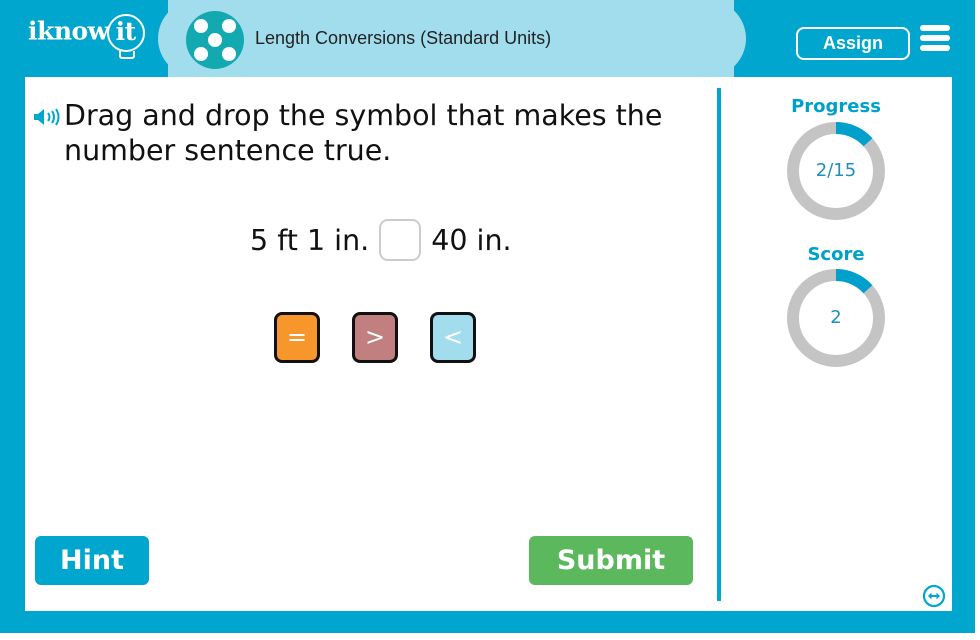  What do you see at coordinates (934, 596) in the screenshot?
I see `expand-horizontal-icon` at bounding box center [934, 596].